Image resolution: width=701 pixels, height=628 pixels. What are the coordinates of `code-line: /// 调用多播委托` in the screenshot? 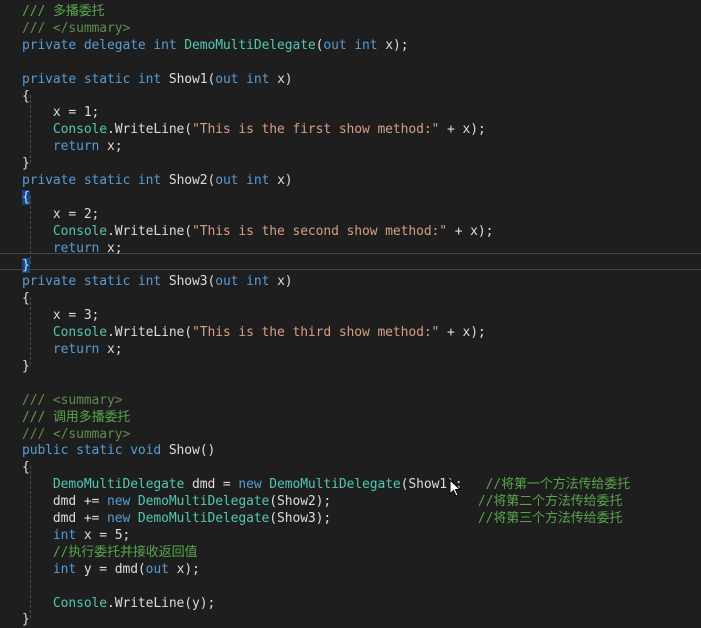 It's located at (76, 417).